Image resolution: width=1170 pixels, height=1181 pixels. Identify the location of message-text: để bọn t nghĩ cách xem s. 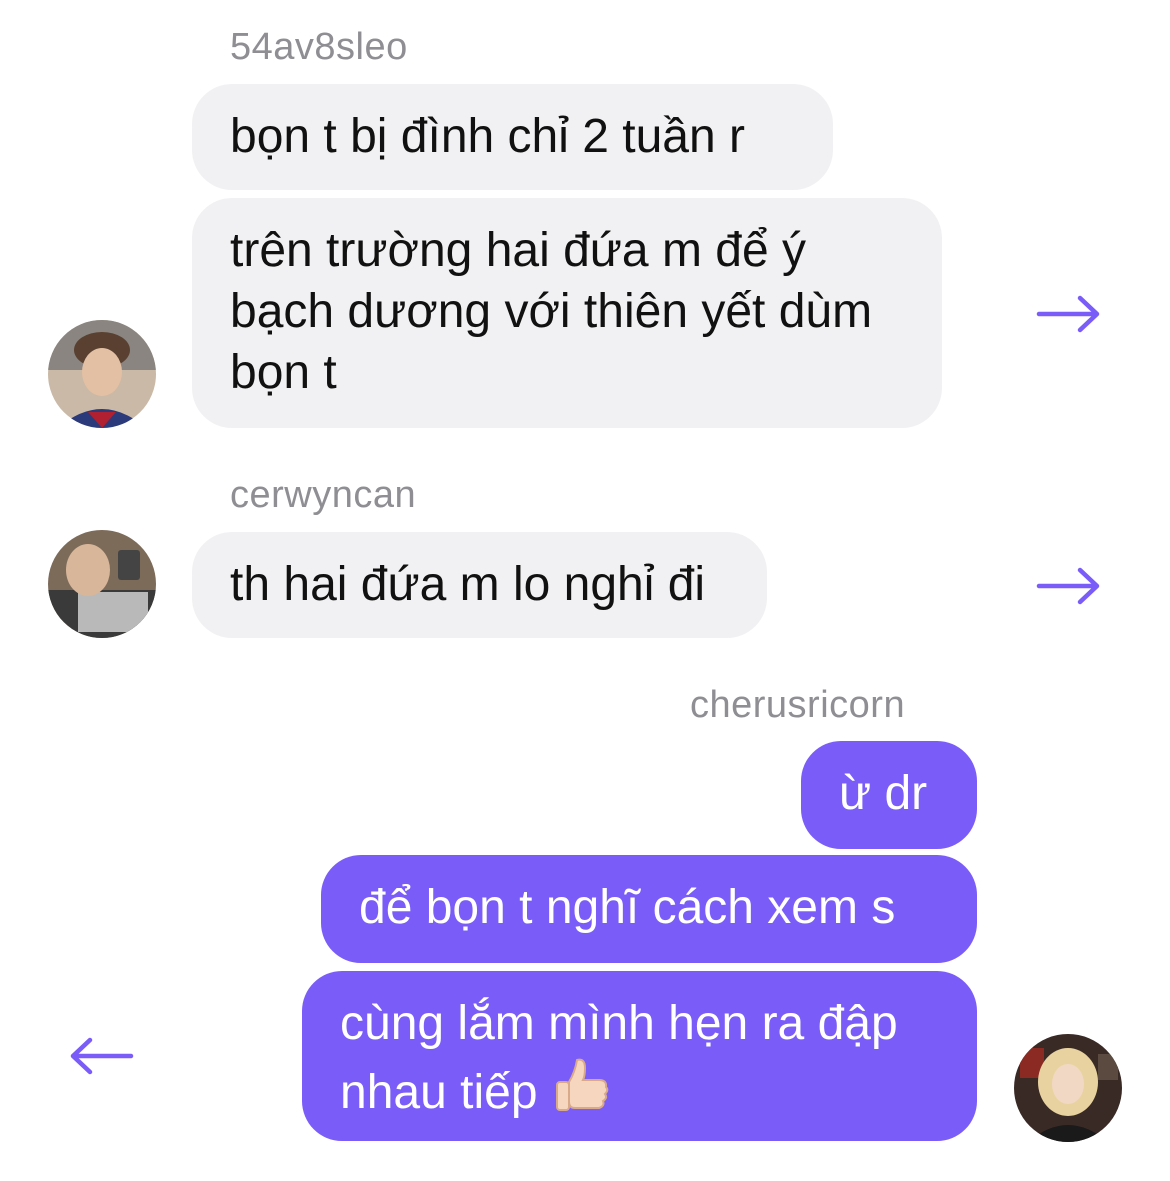
(627, 907).